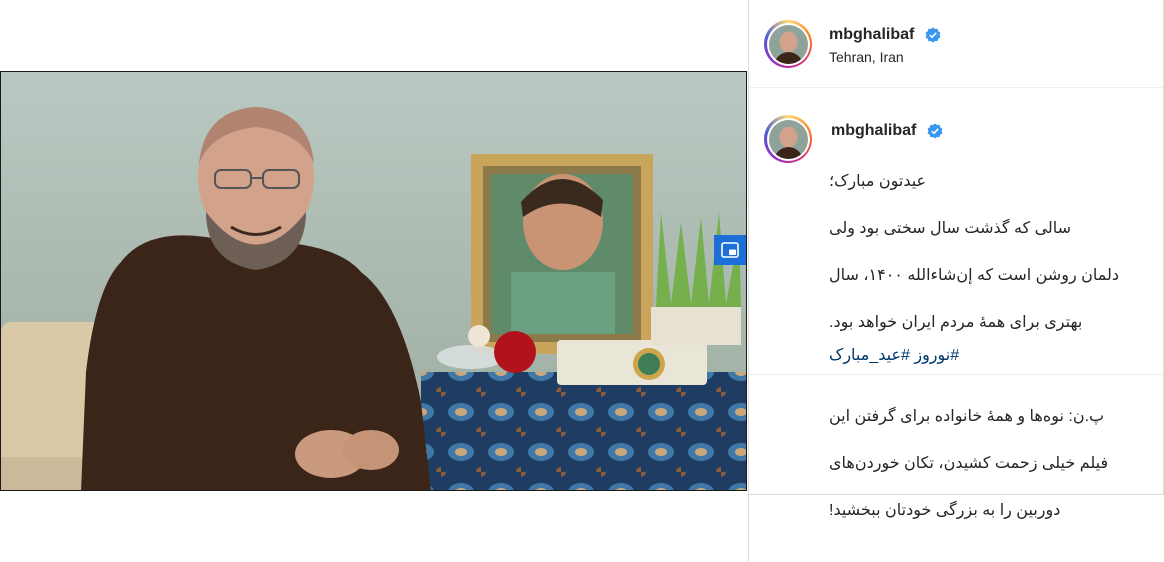  I want to click on post-location: Tehran, Iran, so click(866, 57).